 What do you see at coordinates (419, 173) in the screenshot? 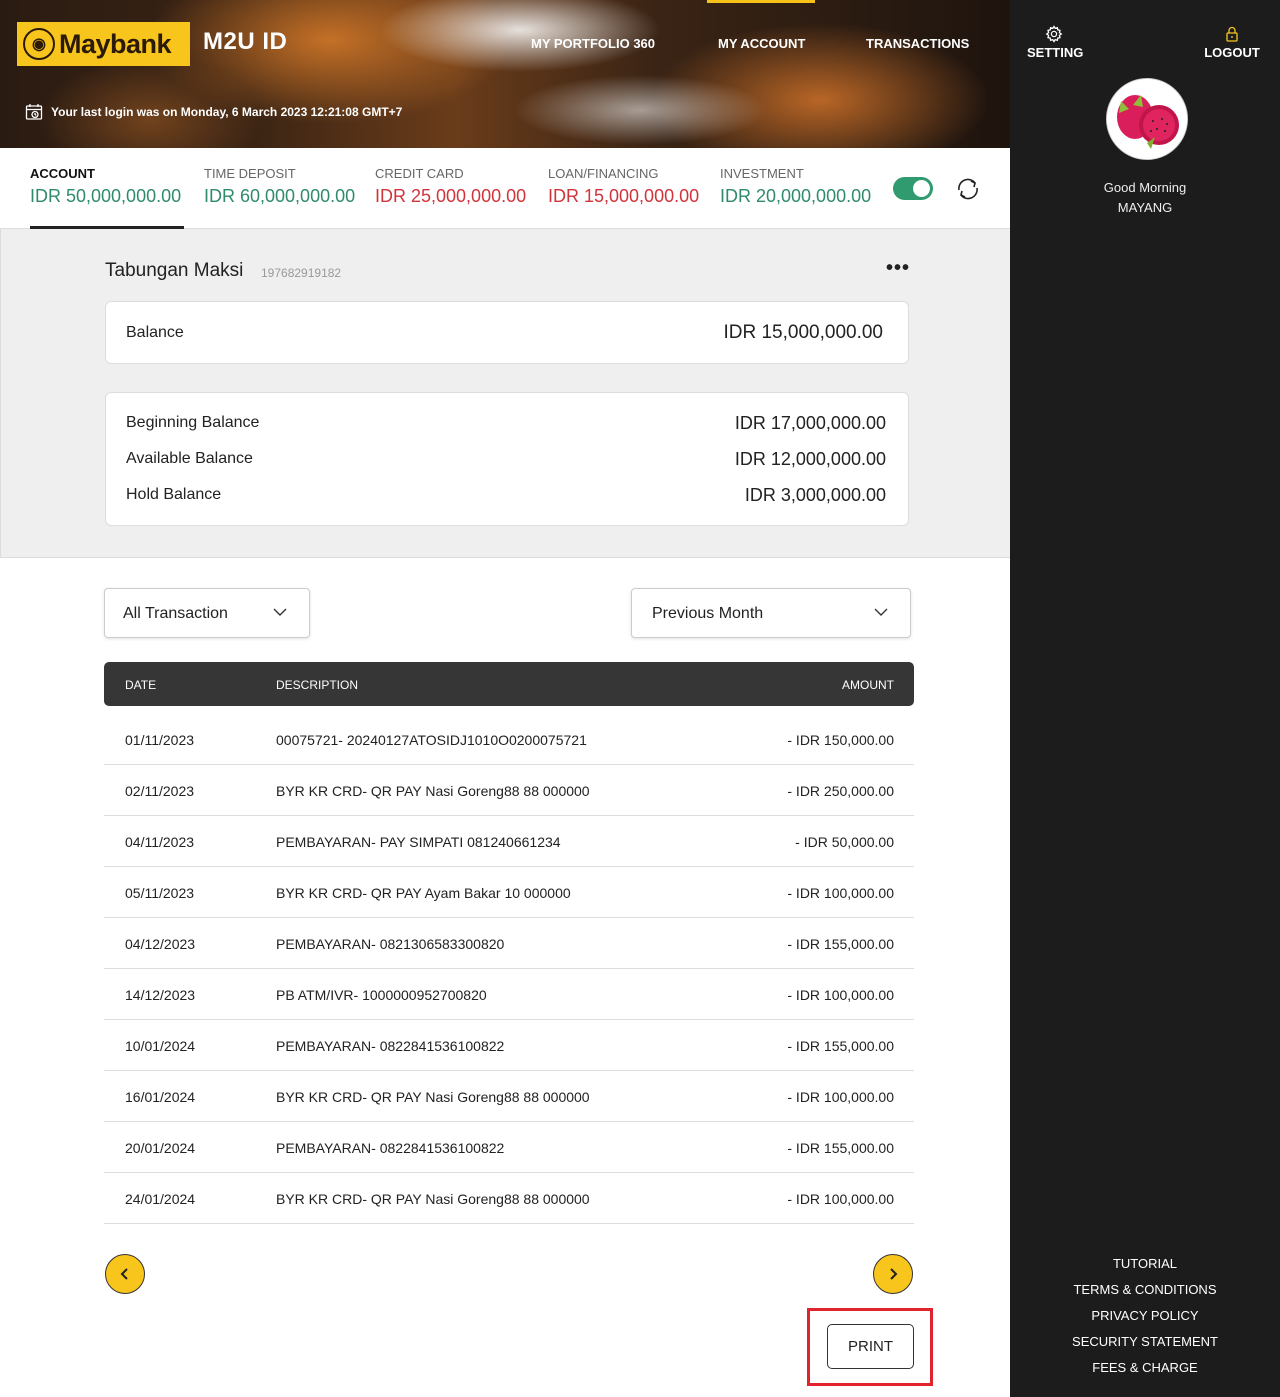
I see `tab-credit-card-label: CREDIT CARD` at bounding box center [419, 173].